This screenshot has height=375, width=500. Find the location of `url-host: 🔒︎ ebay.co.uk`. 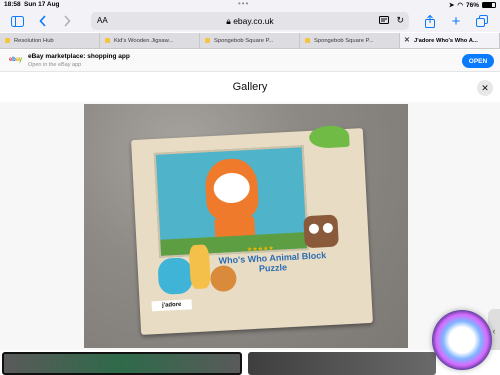

url-host: 🔒︎ ebay.co.uk is located at coordinates (250, 21).